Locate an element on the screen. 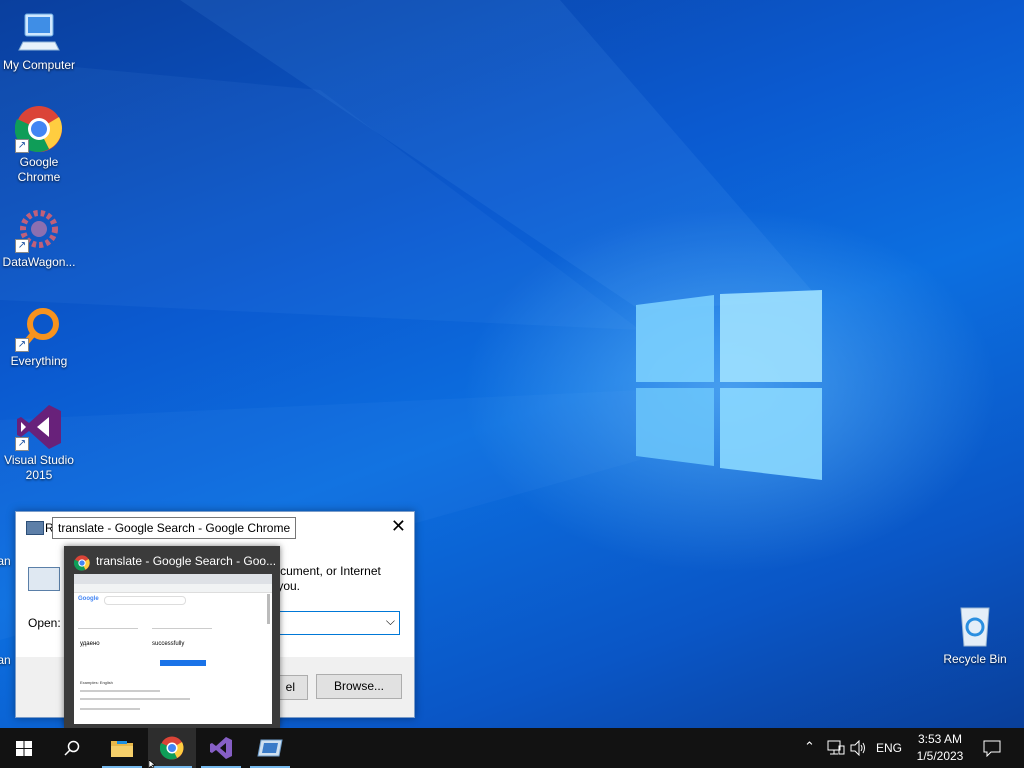 This screenshot has width=1024, height=768. desktop-icon-label: Everything is located at coordinates (39, 361).